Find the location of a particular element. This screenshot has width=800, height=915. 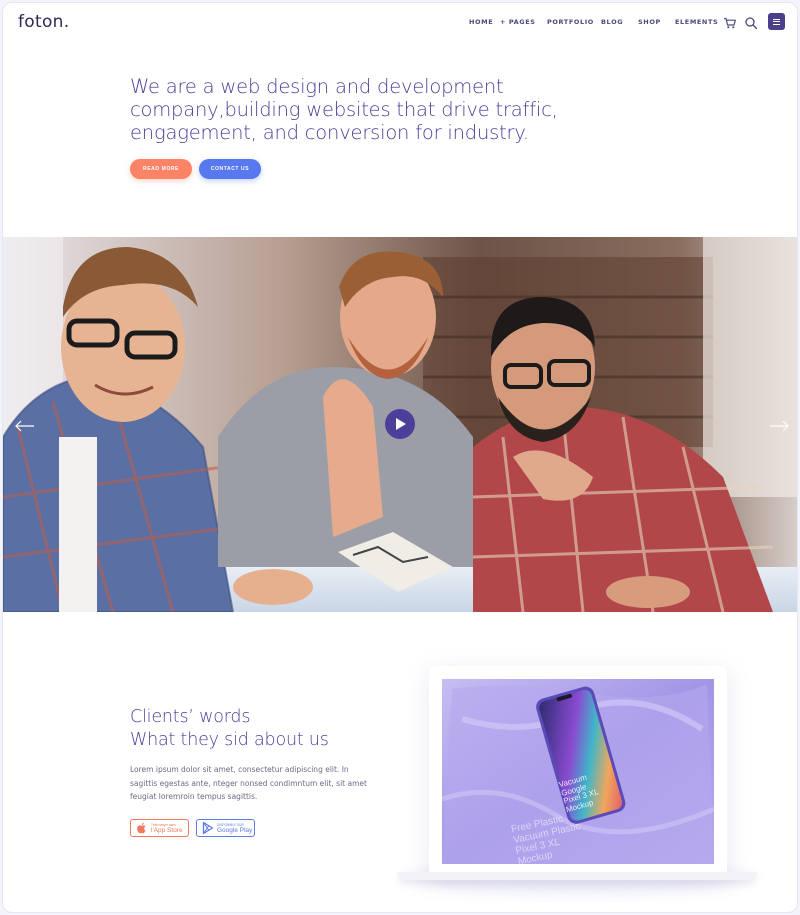

nav-home: HOME is located at coordinates (481, 22).